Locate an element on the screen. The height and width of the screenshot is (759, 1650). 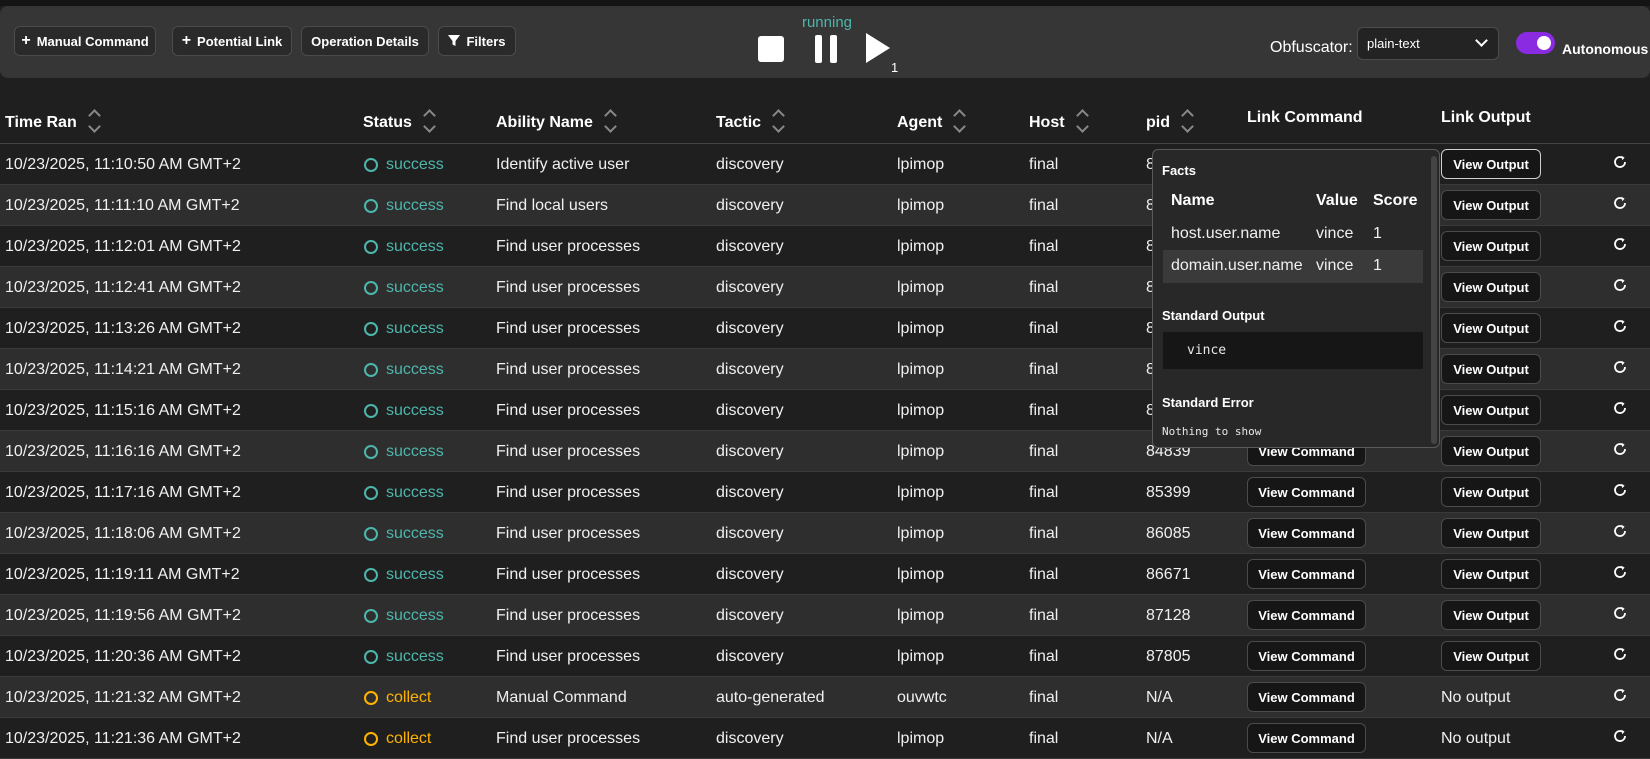
header-pid: pid is located at coordinates (1170, 123).